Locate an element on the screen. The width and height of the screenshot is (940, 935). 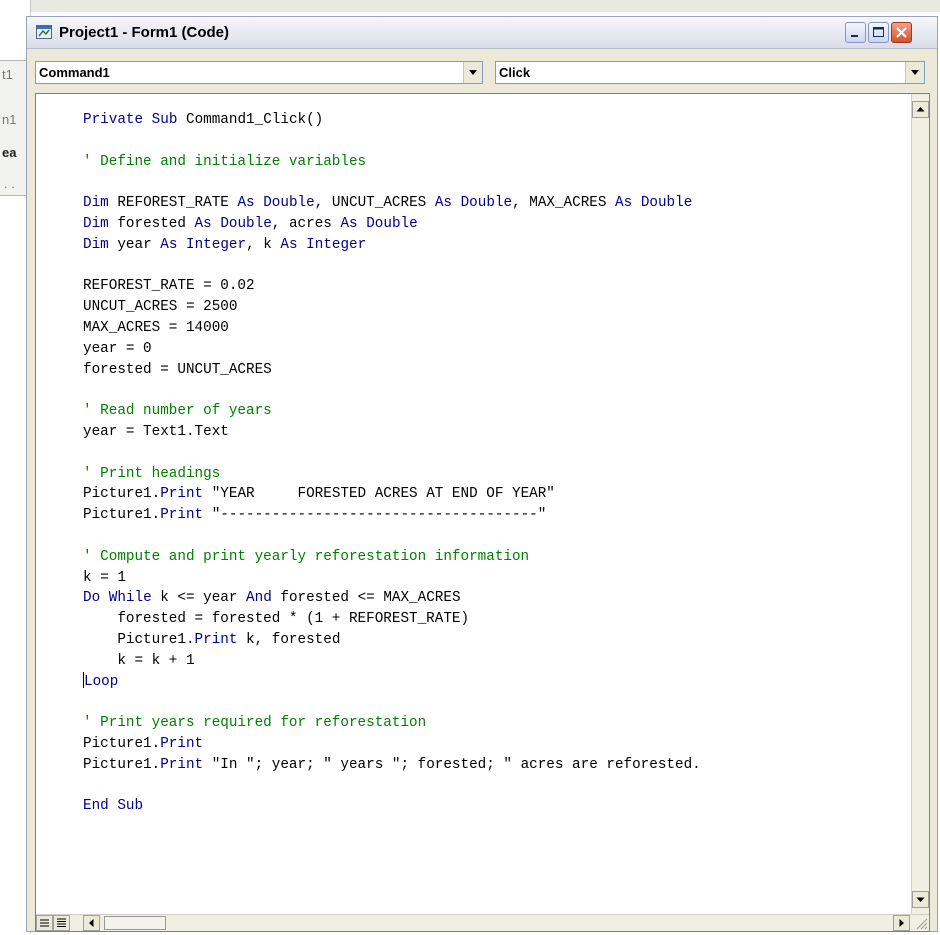
code-line: ' Define and initialize variables is located at coordinates (392, 162).